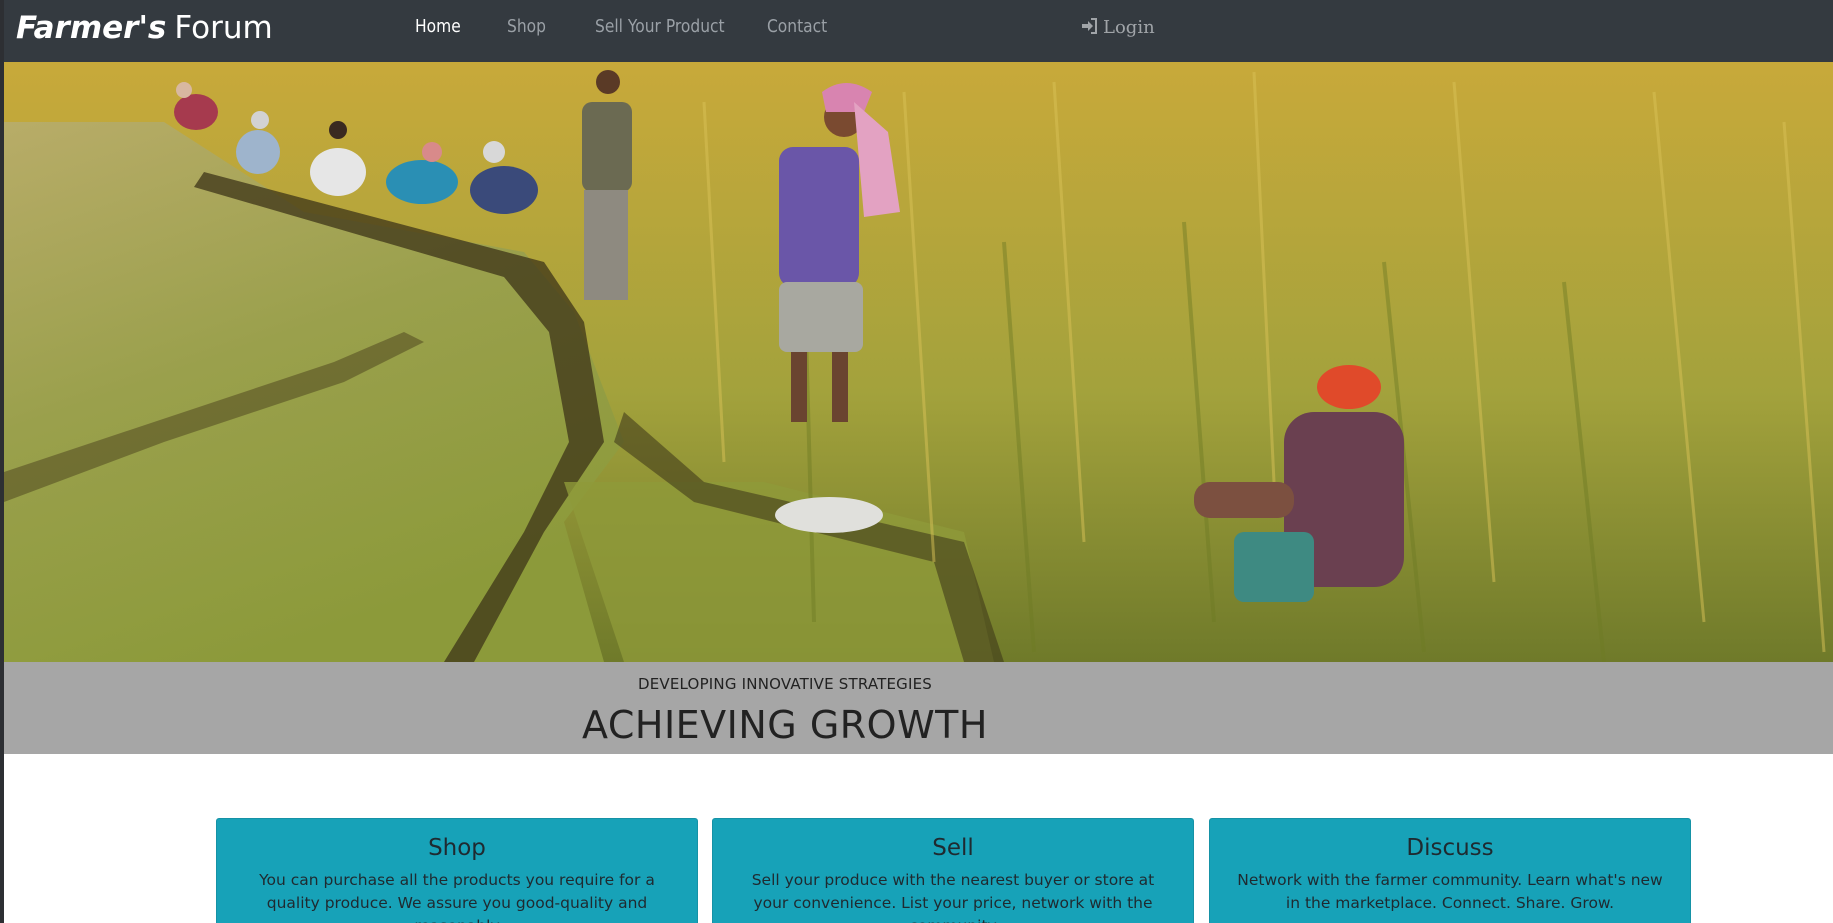 The width and height of the screenshot is (1833, 923). I want to click on nav-link-shop: Shop, so click(526, 27).